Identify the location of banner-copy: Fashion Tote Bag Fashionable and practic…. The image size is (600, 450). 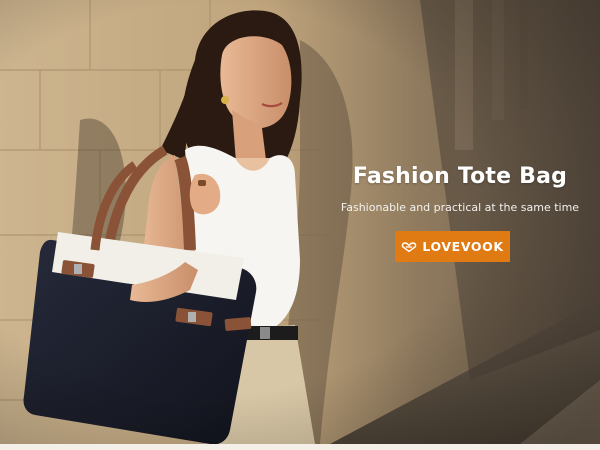
(460, 187).